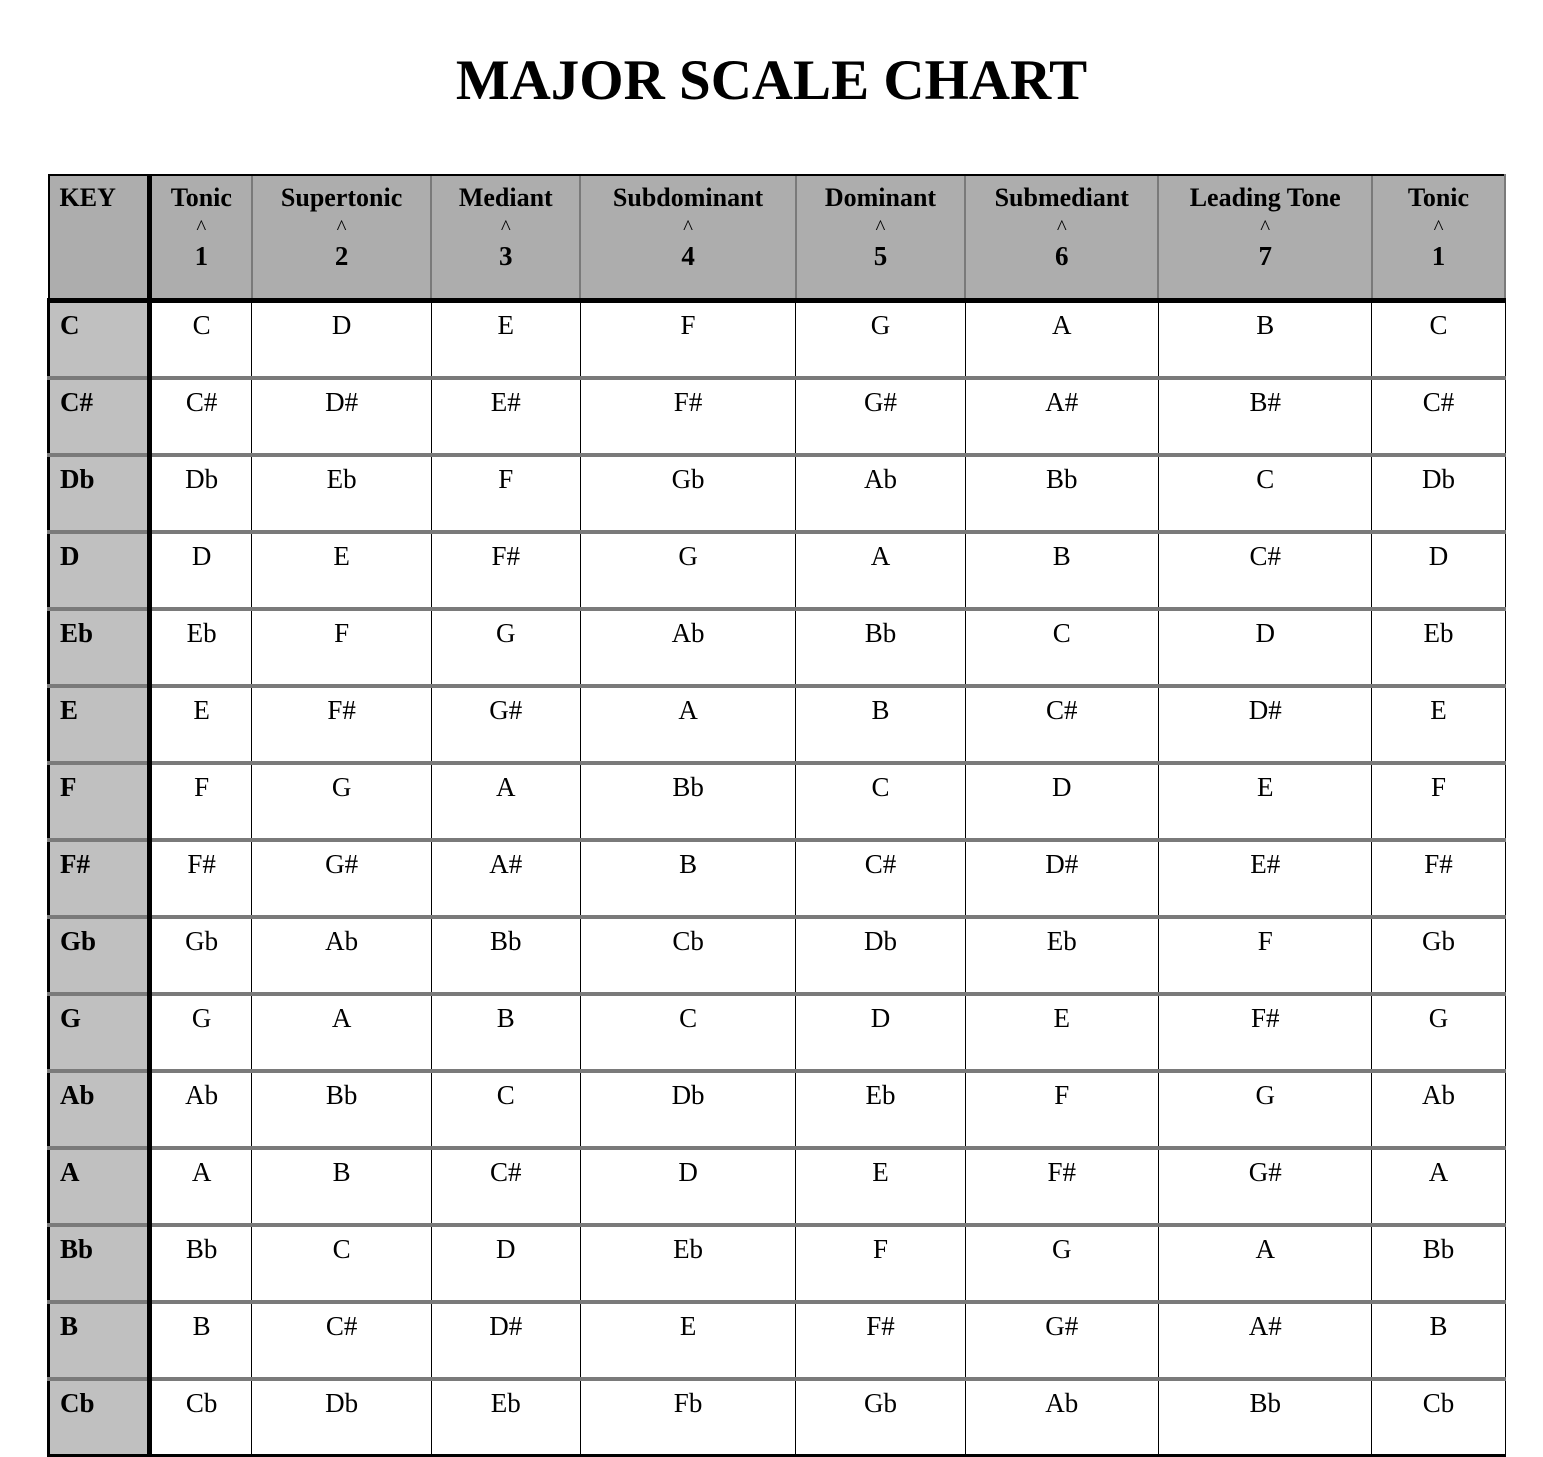 The height and width of the screenshot is (1457, 1543). I want to click on table-row: D D E F# G A B C# D, so click(776, 571).